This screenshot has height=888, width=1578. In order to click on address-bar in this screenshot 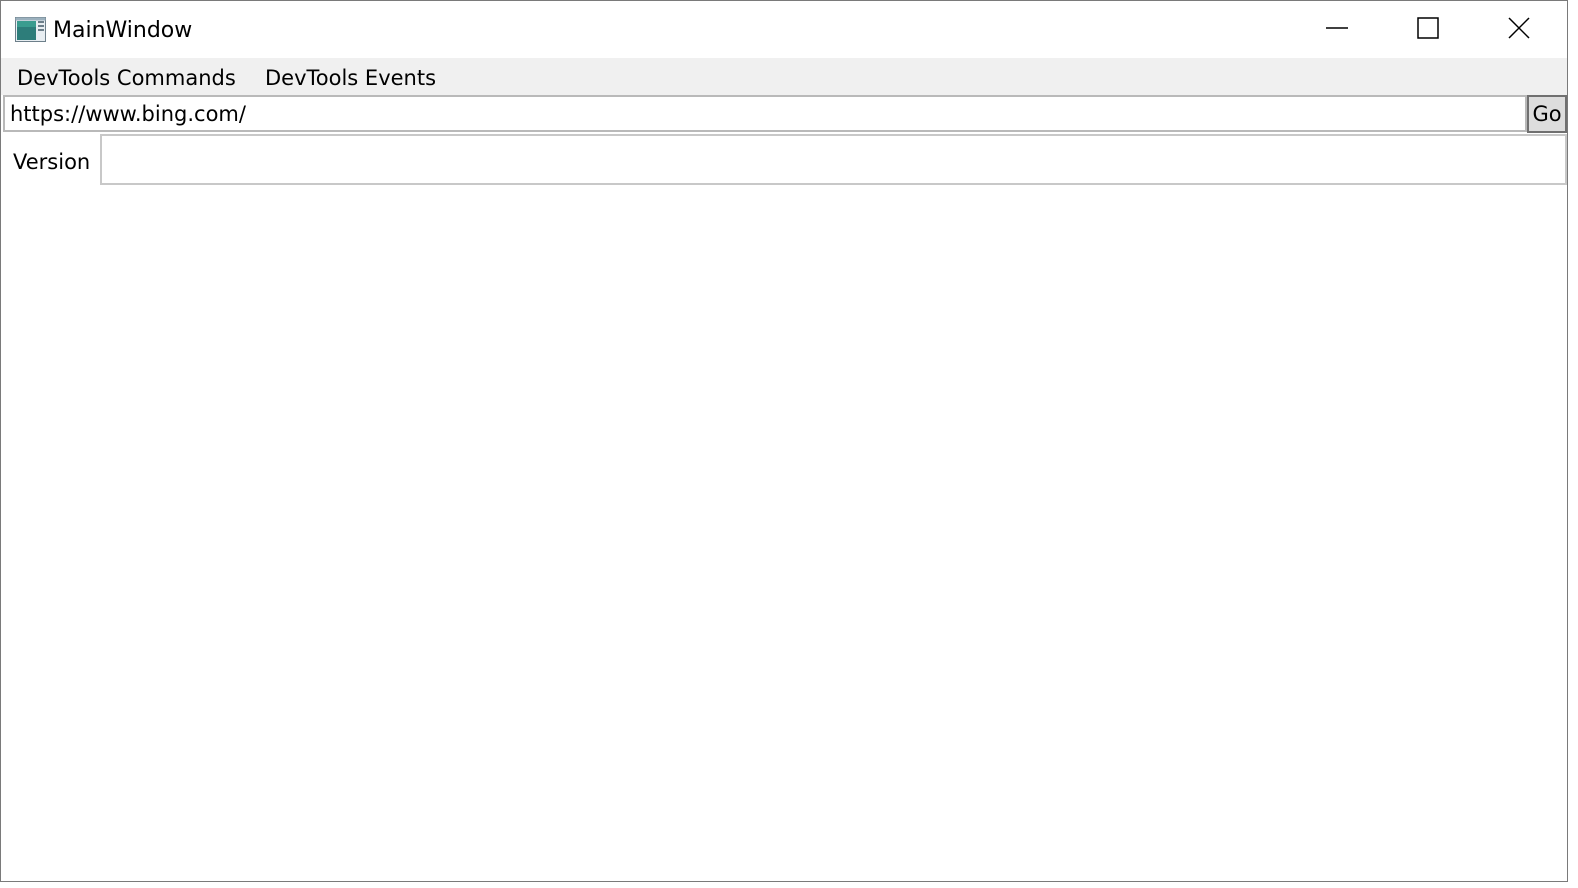, I will do `click(765, 113)`.